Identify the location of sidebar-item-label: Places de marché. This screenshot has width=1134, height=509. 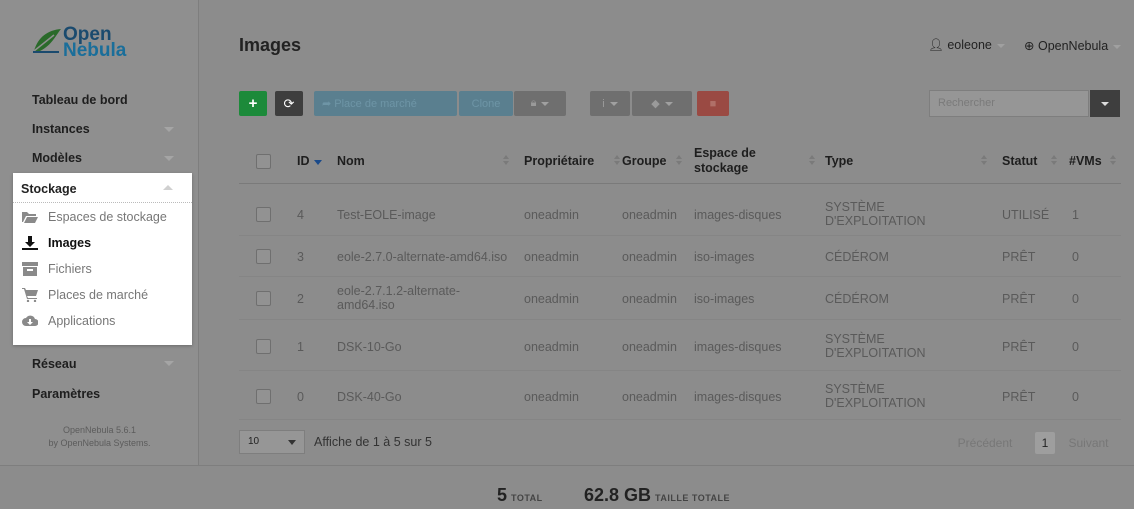
(98, 295).